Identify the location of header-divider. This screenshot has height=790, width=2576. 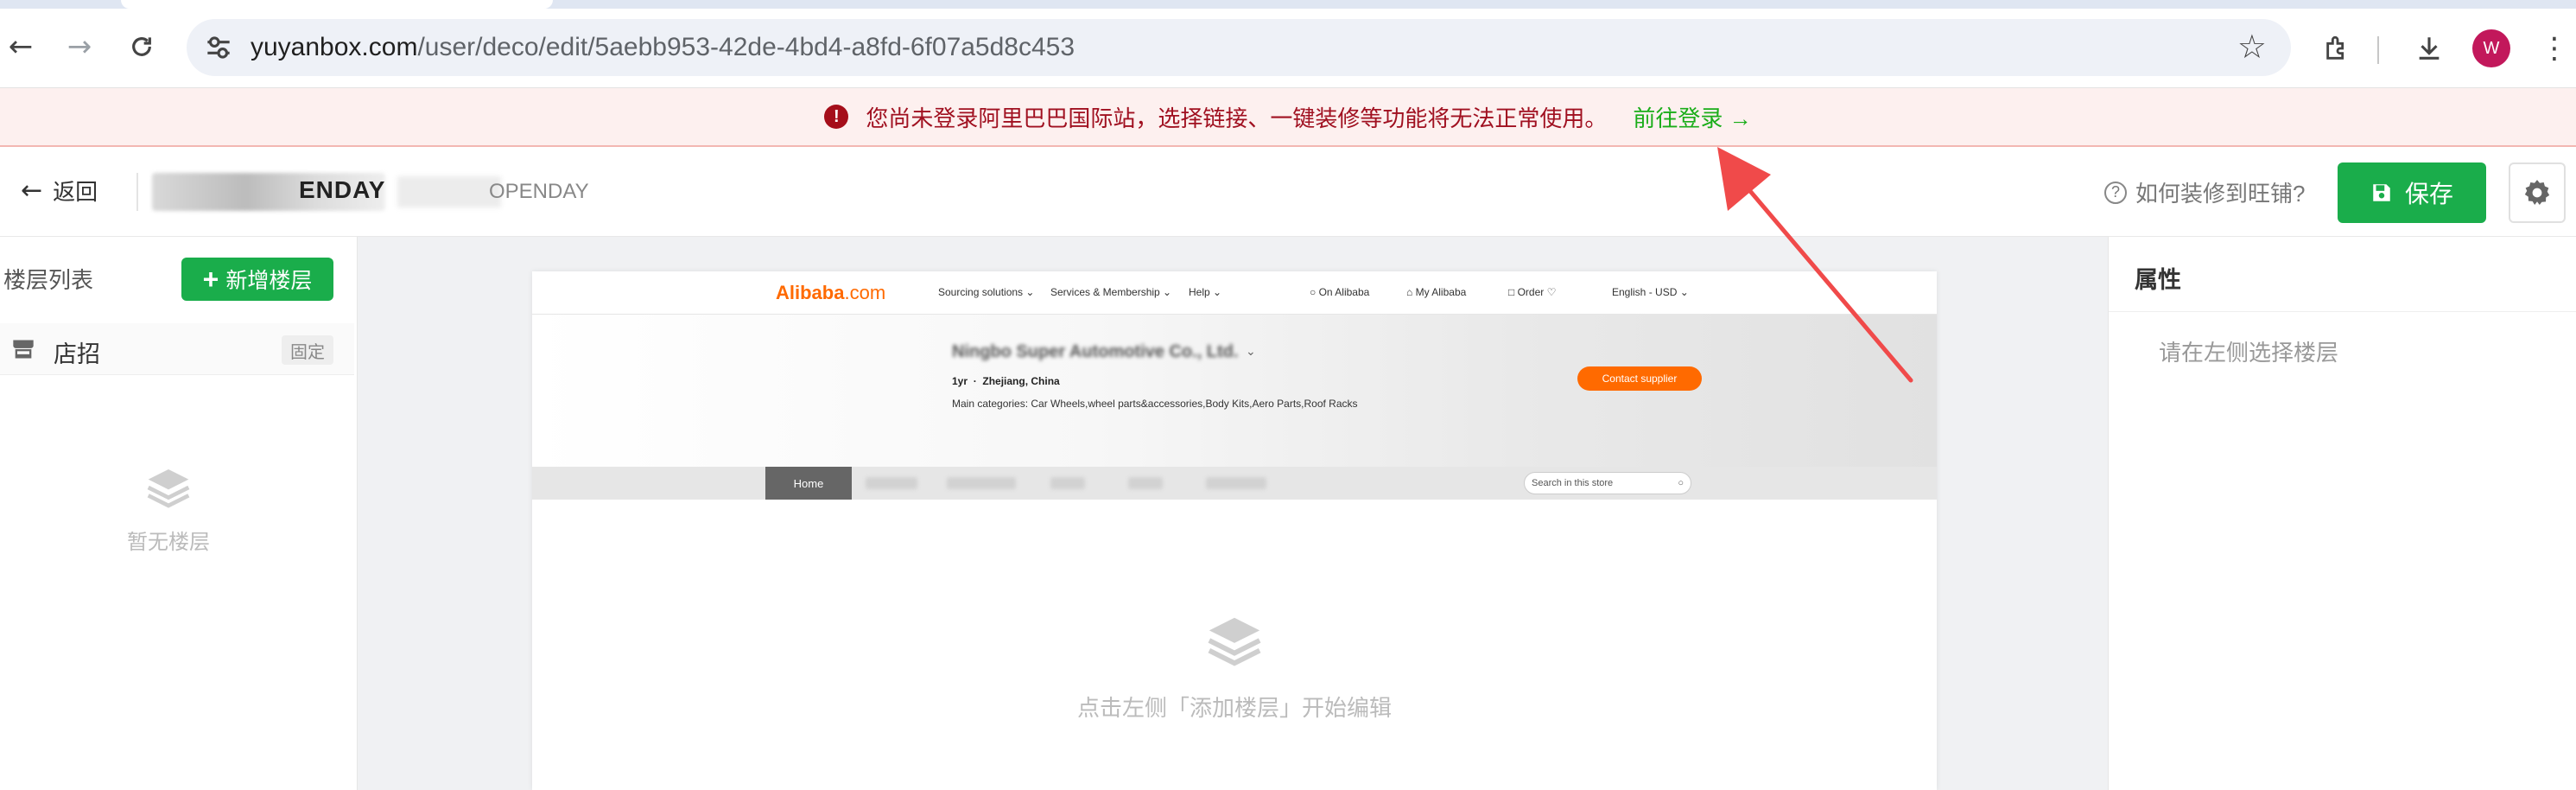
(137, 192).